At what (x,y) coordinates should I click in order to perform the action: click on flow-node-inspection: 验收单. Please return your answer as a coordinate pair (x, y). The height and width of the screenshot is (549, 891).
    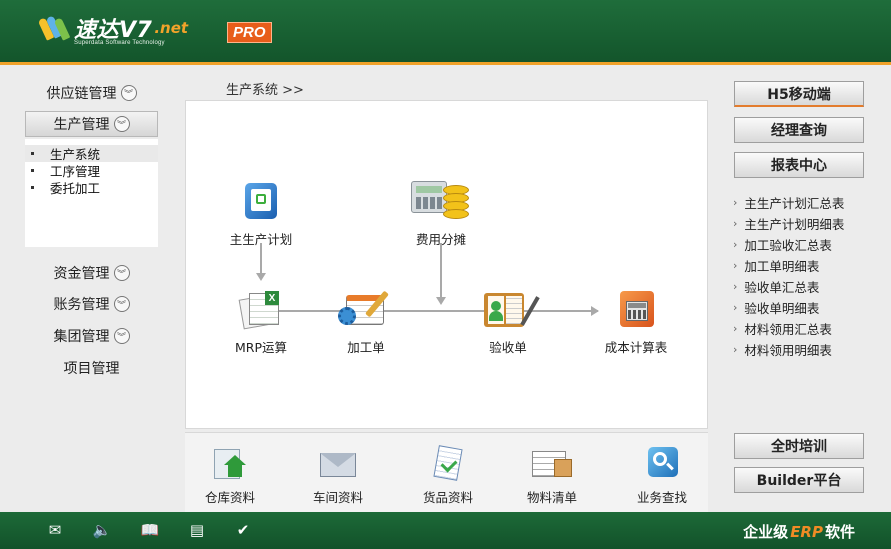
    Looking at the image, I should click on (508, 322).